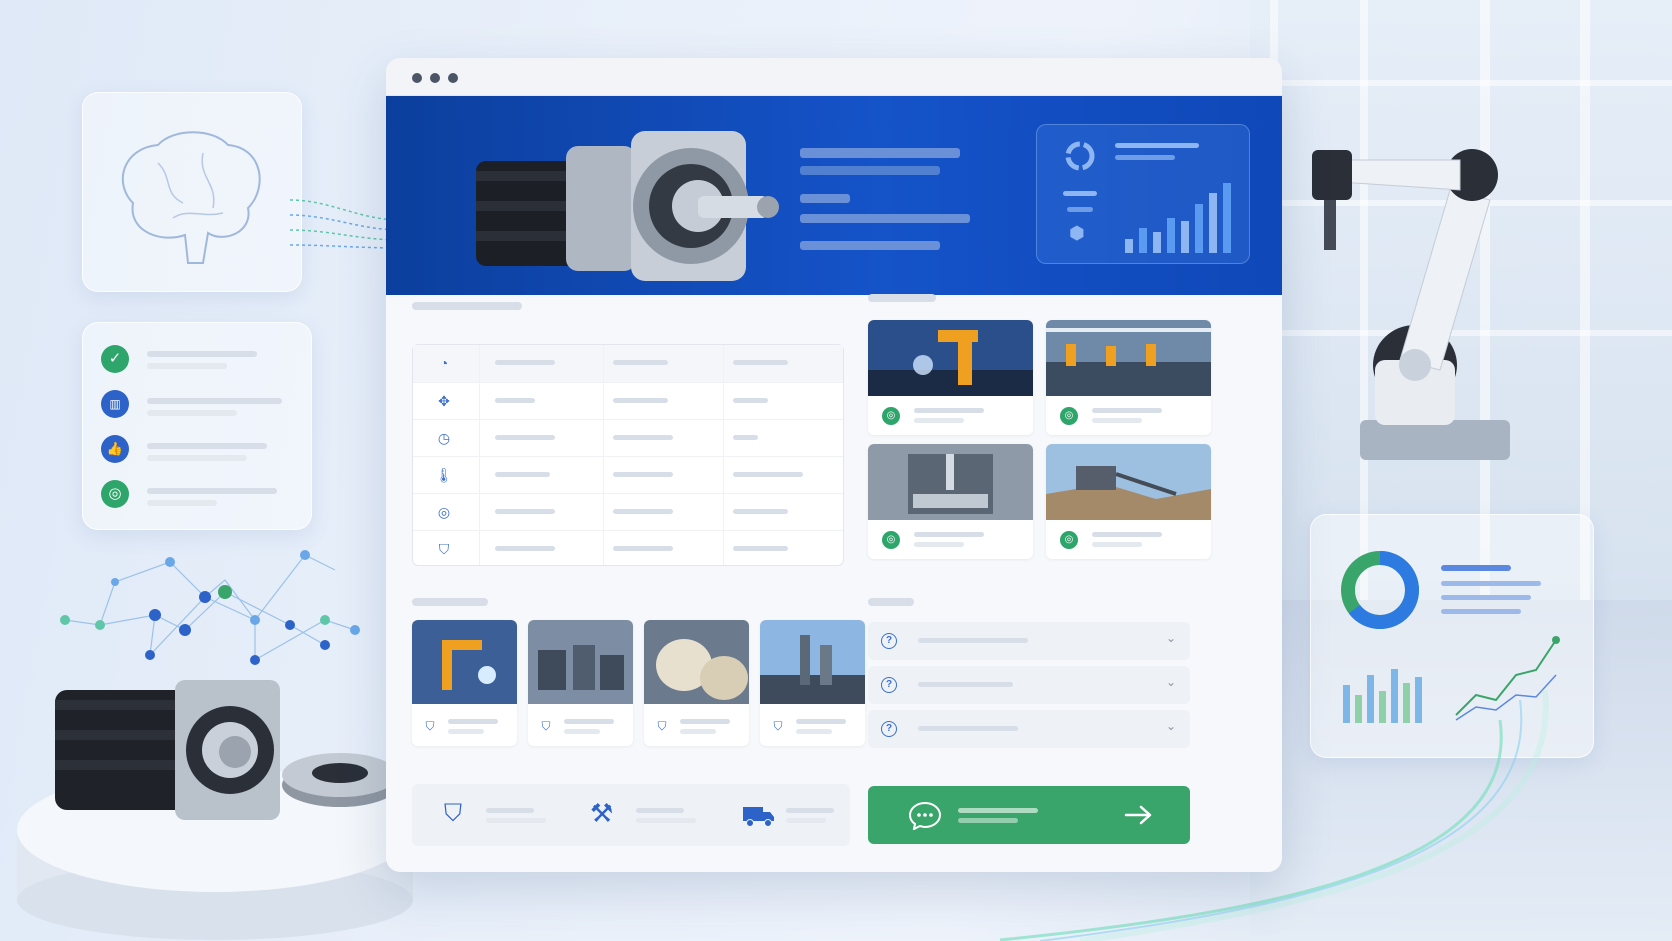 Image resolution: width=1672 pixels, height=941 pixels. I want to click on cta-label-placeholder, so click(998, 810).